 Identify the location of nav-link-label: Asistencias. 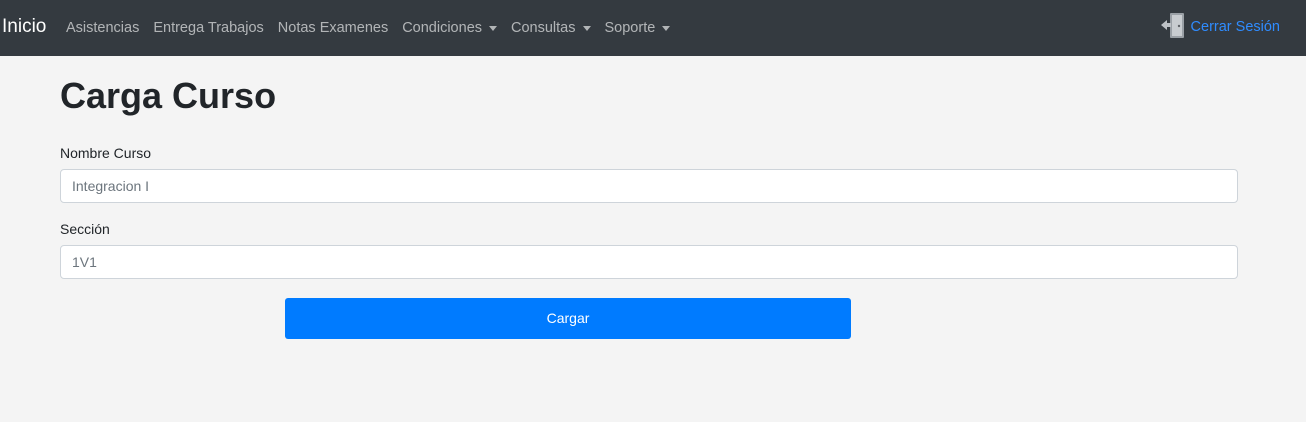
(103, 28).